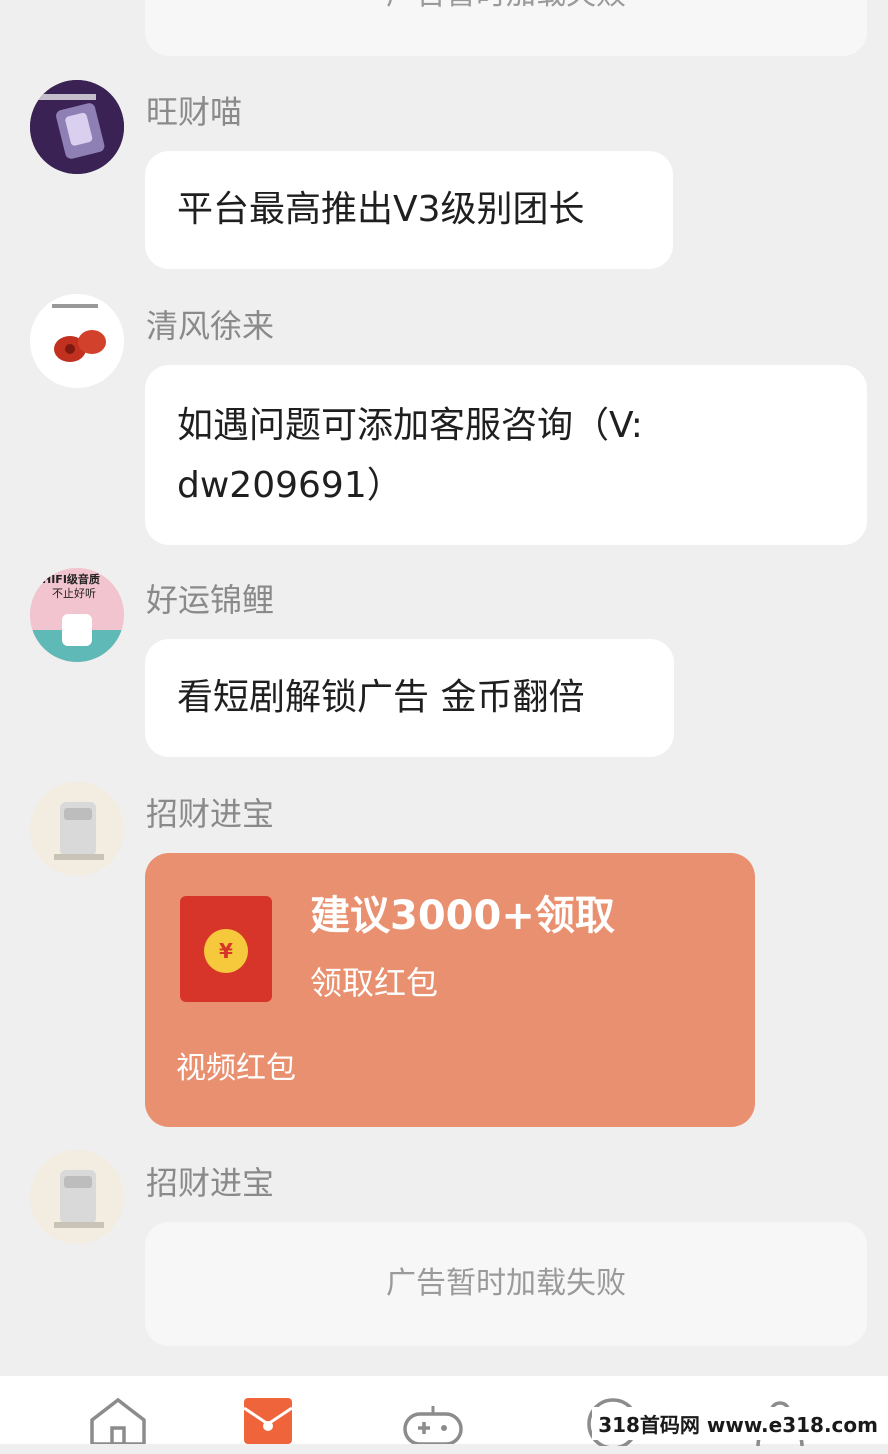 The image size is (888, 1454). Describe the element at coordinates (77, 615) in the screenshot. I see `avatar: HIFI级音质 不止好听` at that location.